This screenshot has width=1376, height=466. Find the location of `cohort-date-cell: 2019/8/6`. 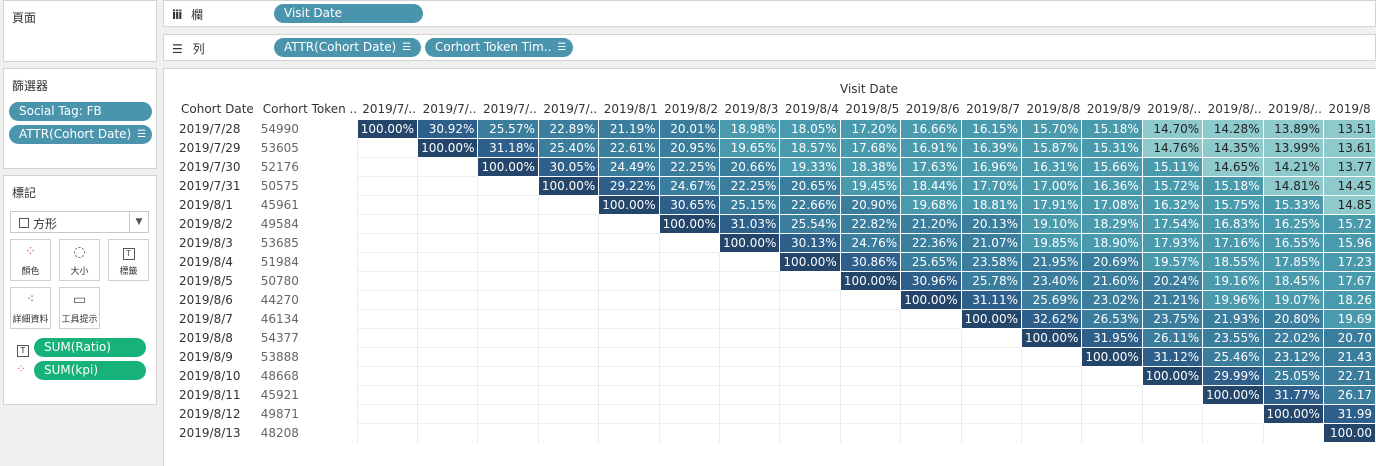

cohort-date-cell: 2019/8/6 is located at coordinates (217, 300).